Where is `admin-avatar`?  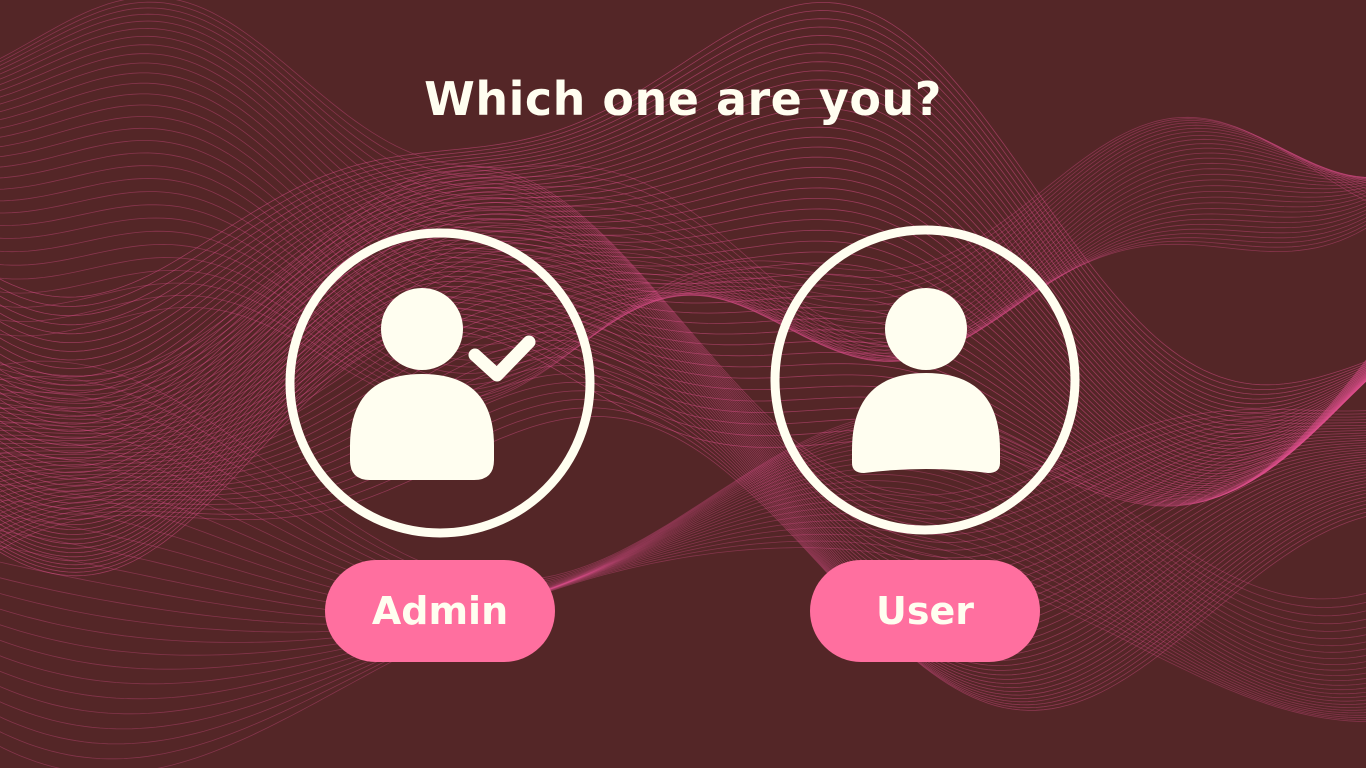
admin-avatar is located at coordinates (440, 383).